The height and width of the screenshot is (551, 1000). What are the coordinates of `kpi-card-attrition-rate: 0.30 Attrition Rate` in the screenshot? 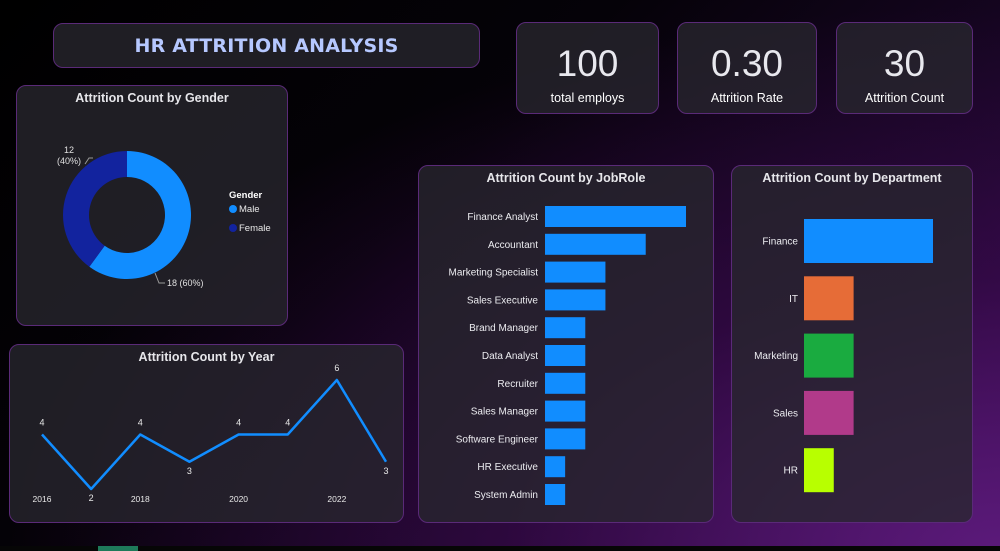 It's located at (747, 68).